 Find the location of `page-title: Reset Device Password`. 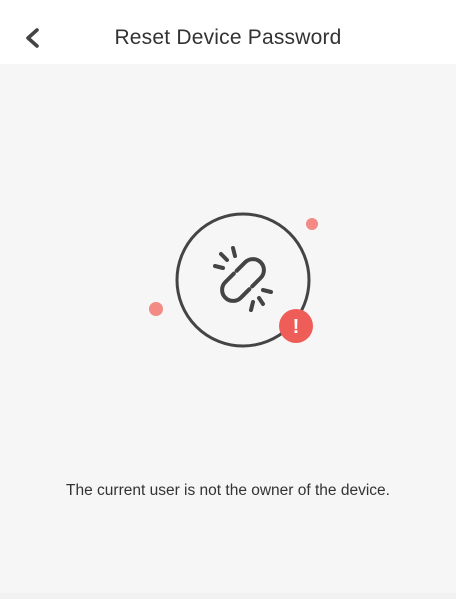

page-title: Reset Device Password is located at coordinates (228, 37).